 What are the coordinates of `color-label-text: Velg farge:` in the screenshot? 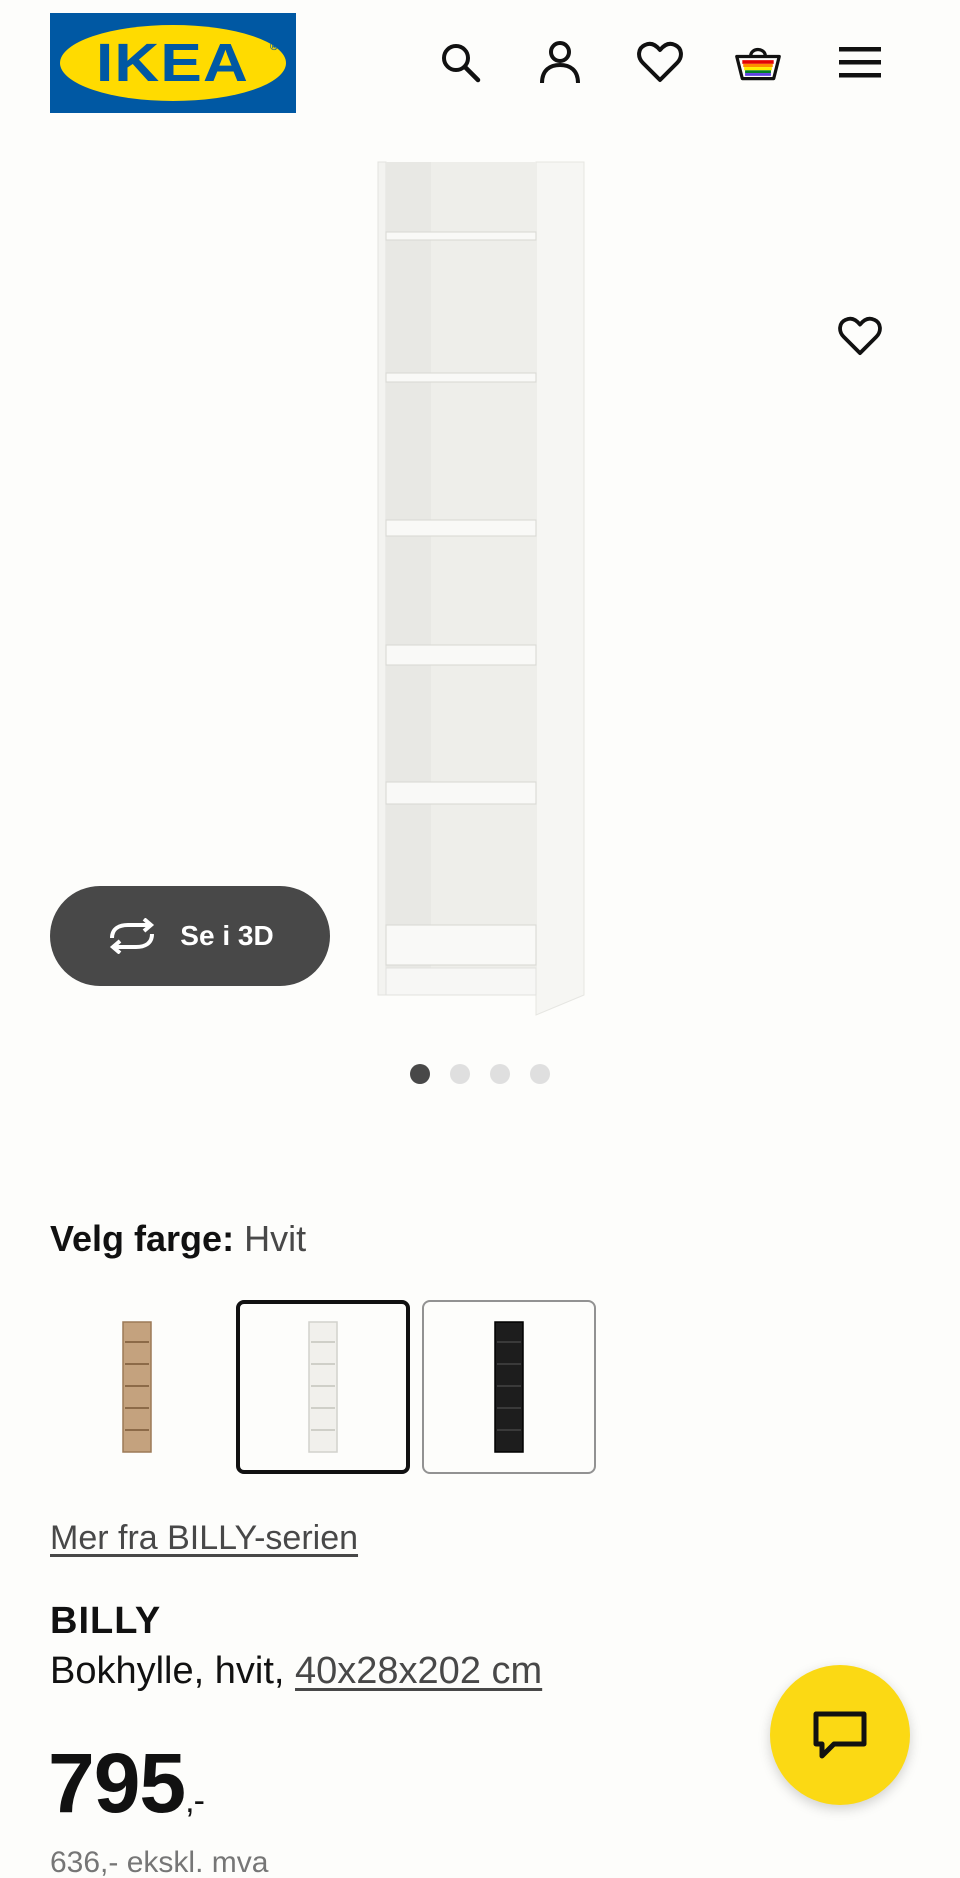 It's located at (142, 1238).